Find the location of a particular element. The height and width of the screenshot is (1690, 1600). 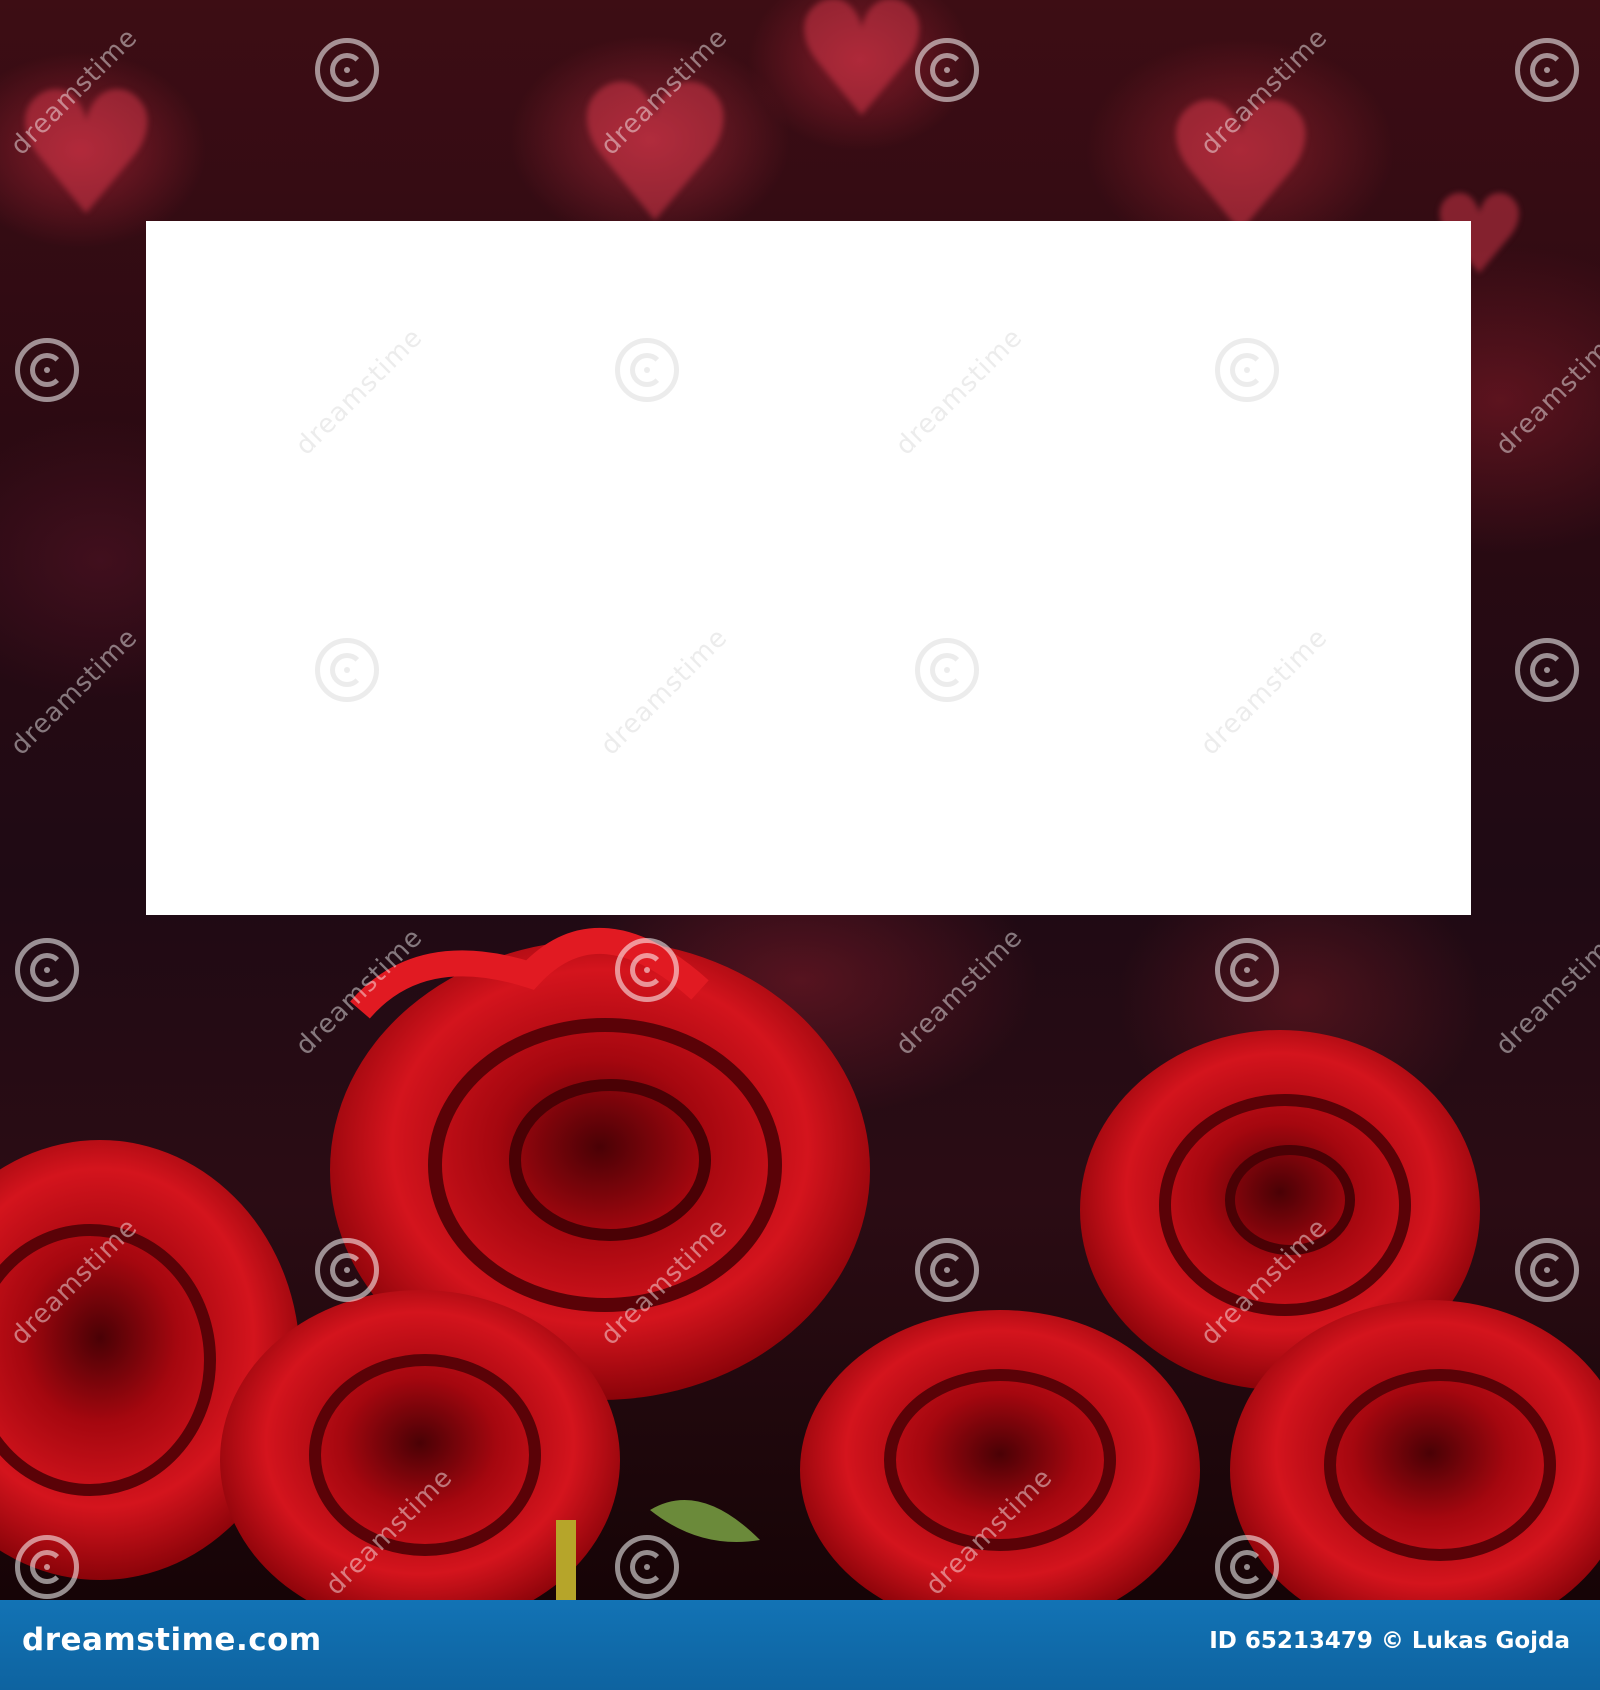

dreamstime-logo: dreamstime.com is located at coordinates (172, 1640).